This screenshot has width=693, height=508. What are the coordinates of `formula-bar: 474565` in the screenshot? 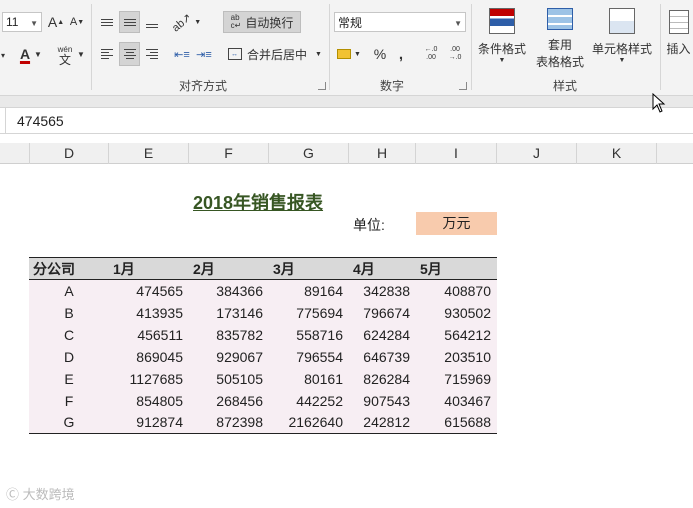 It's located at (346, 120).